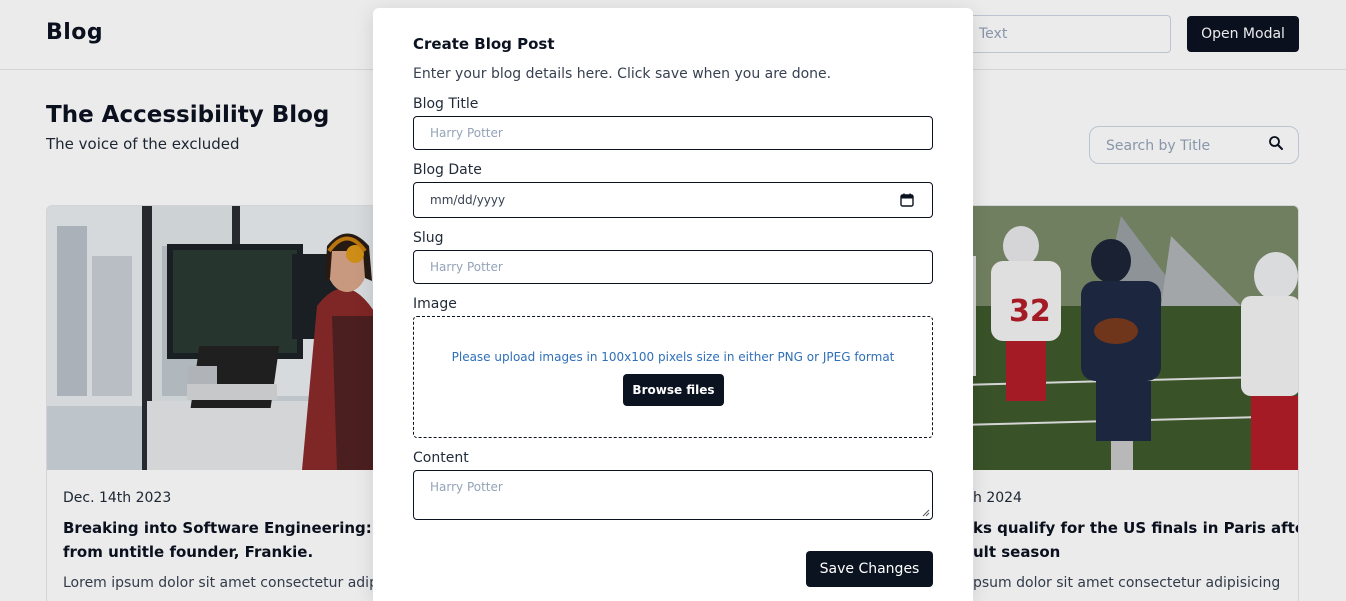 This screenshot has height=601, width=1346. What do you see at coordinates (673, 133) in the screenshot?
I see `blog-title-input: Harry Potter` at bounding box center [673, 133].